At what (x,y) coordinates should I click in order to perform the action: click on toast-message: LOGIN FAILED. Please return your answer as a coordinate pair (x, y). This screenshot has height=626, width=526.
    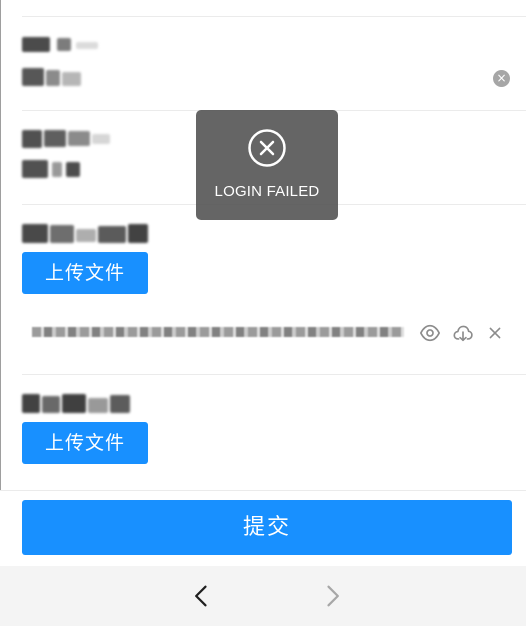
    Looking at the image, I should click on (267, 191).